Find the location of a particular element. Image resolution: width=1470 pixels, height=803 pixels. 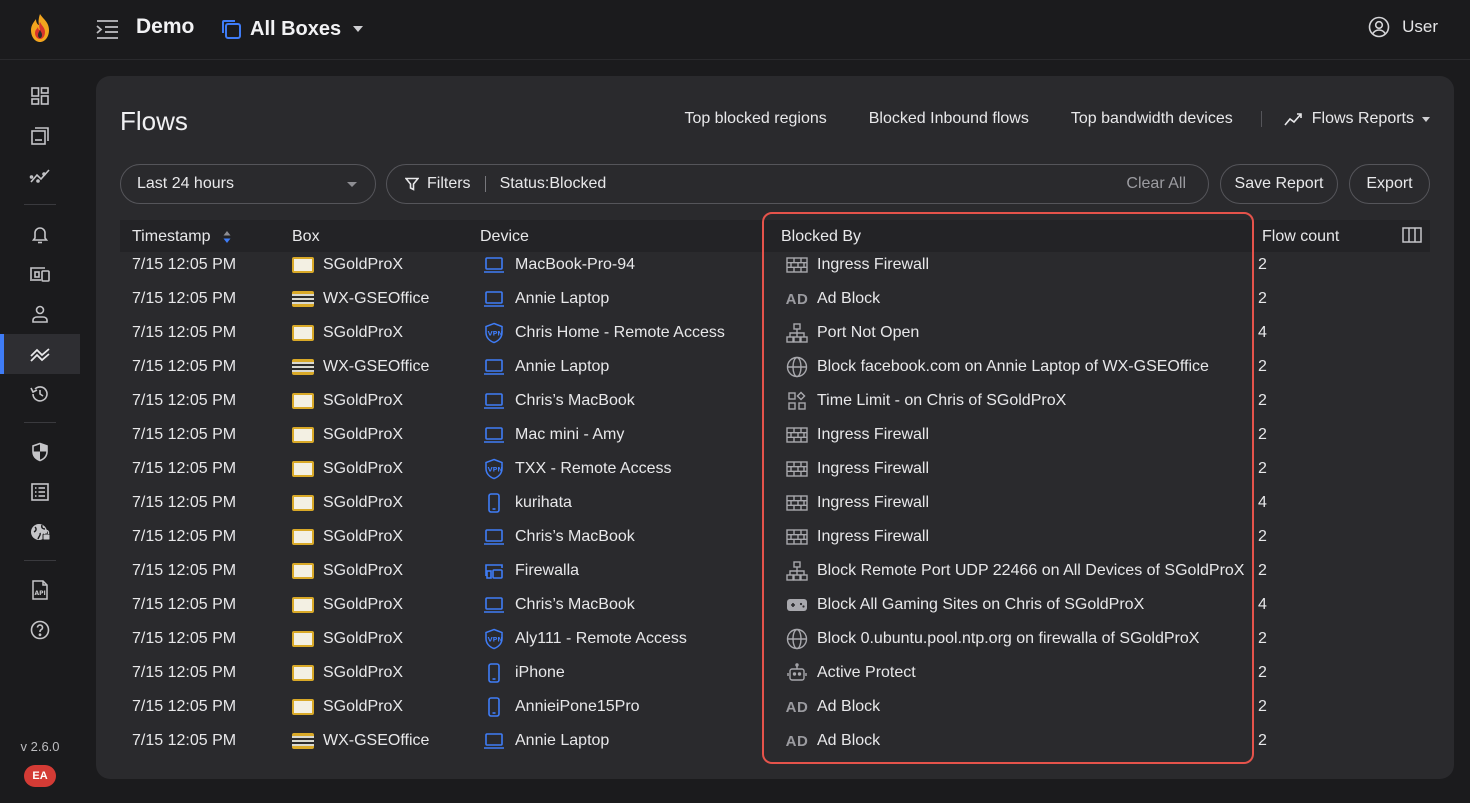

collapse-sidebar-icon is located at coordinates (108, 29).